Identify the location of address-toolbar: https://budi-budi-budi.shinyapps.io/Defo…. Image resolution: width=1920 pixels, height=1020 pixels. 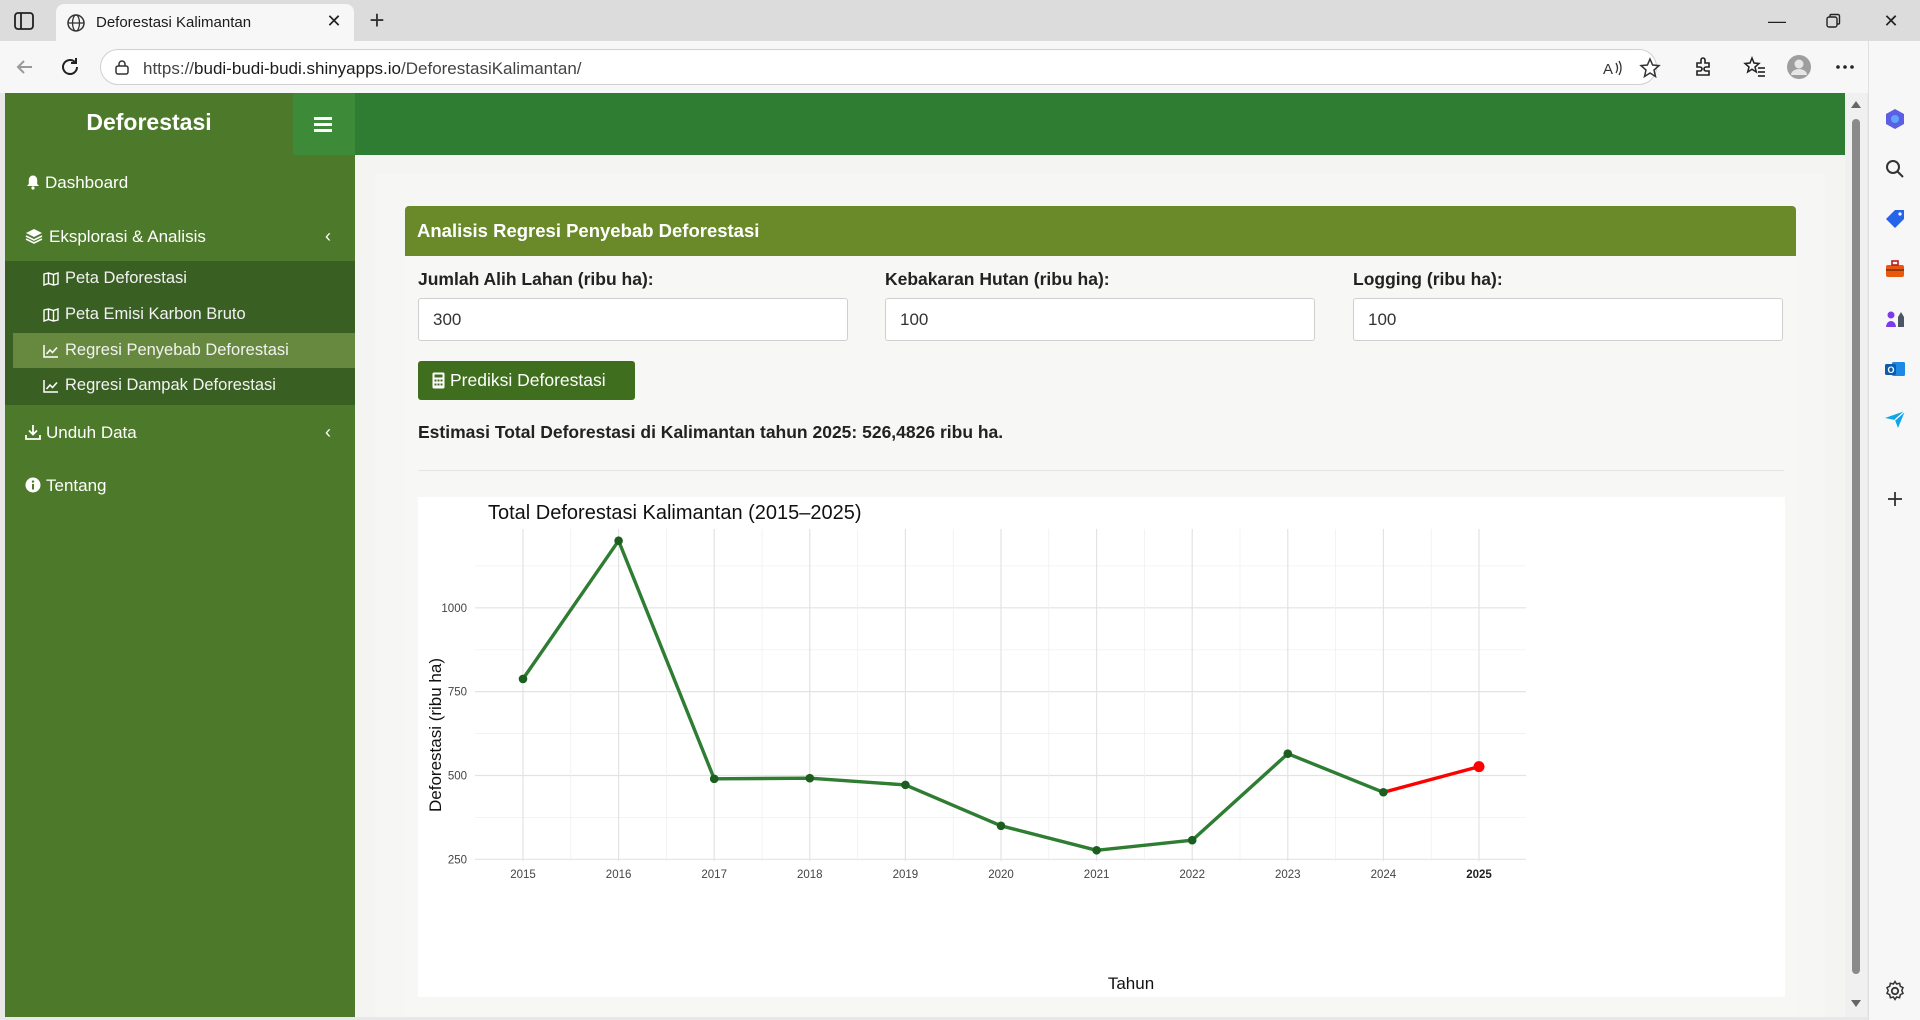
(960, 67).